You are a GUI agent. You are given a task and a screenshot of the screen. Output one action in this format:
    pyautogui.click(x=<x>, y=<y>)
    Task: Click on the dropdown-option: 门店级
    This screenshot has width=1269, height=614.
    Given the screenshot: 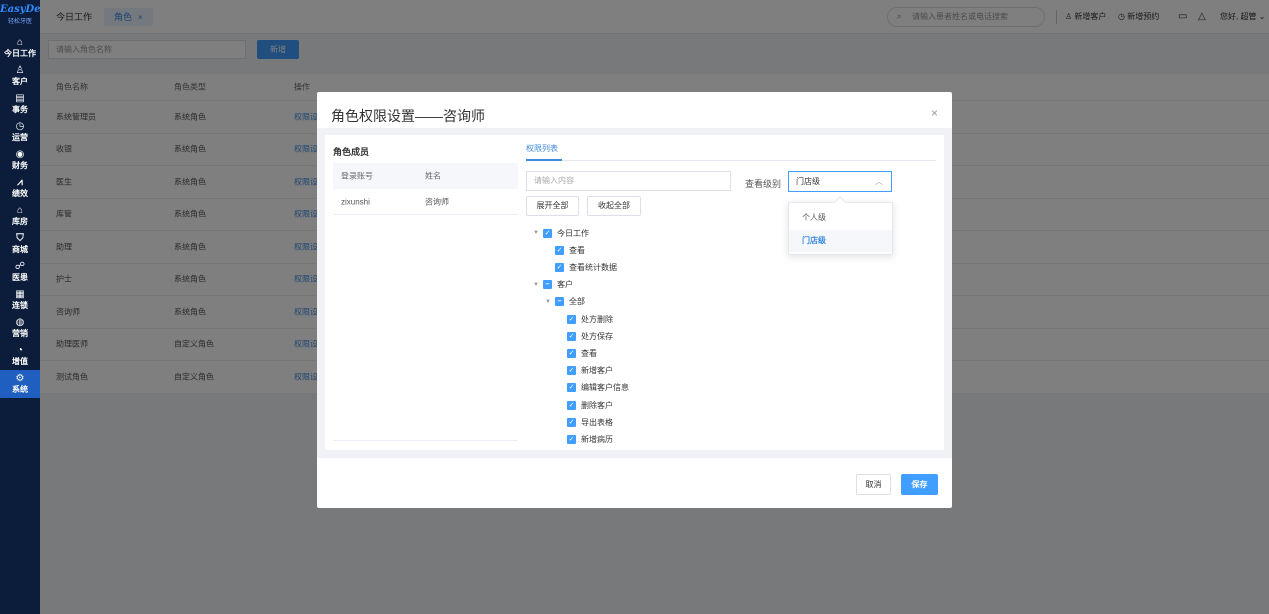 What is the action you would take?
    pyautogui.click(x=840, y=241)
    